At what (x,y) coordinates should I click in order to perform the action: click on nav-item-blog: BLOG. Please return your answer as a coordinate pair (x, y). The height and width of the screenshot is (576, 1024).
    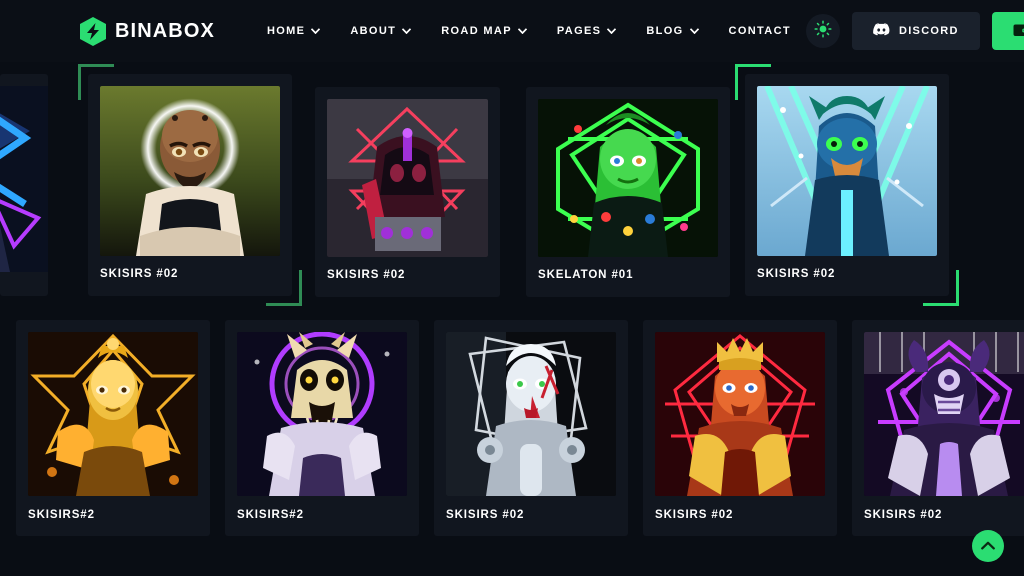
    Looking at the image, I should click on (672, 31).